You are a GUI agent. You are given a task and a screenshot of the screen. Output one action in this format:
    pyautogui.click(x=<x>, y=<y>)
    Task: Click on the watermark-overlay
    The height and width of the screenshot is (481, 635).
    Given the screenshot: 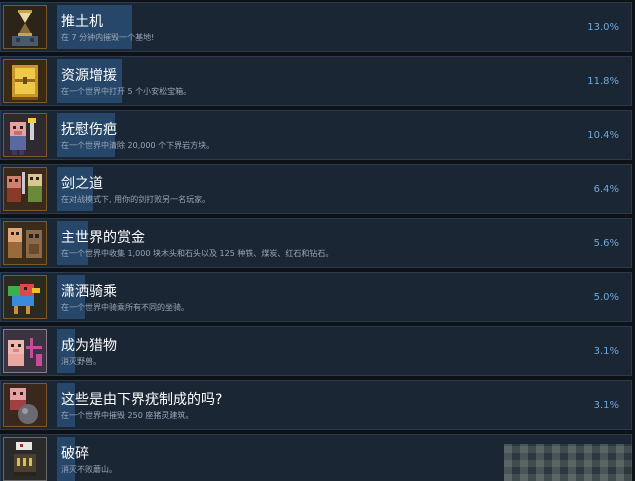 What is the action you would take?
    pyautogui.click(x=568, y=462)
    